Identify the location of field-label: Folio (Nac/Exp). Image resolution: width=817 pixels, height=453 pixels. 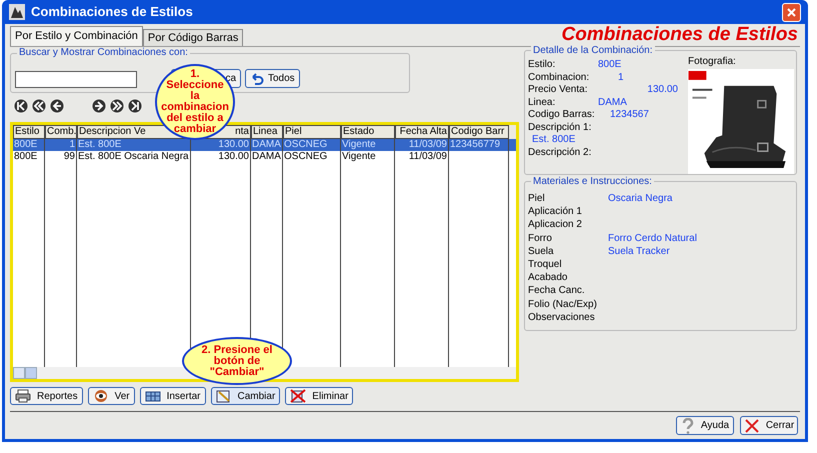
(563, 305).